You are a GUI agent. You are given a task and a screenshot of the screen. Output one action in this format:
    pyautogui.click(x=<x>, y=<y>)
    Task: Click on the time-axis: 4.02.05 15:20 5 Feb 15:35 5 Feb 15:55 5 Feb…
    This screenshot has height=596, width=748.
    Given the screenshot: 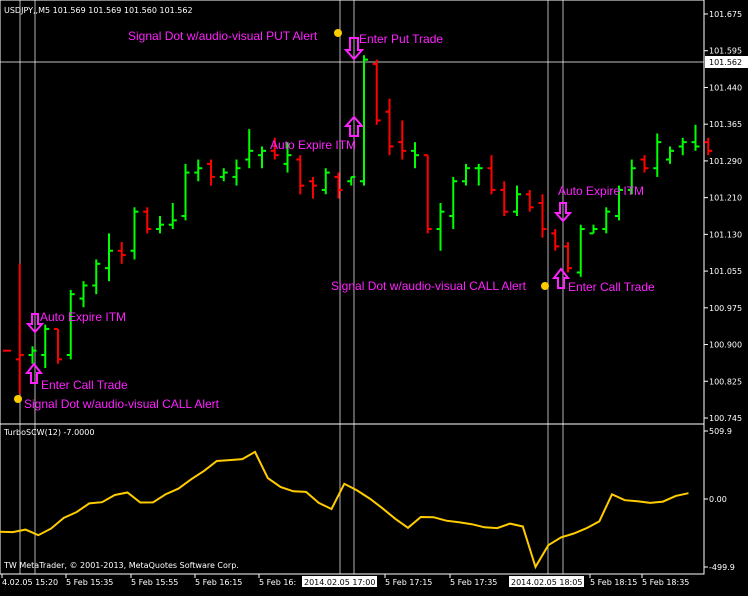 What is the action you would take?
    pyautogui.click(x=345, y=580)
    